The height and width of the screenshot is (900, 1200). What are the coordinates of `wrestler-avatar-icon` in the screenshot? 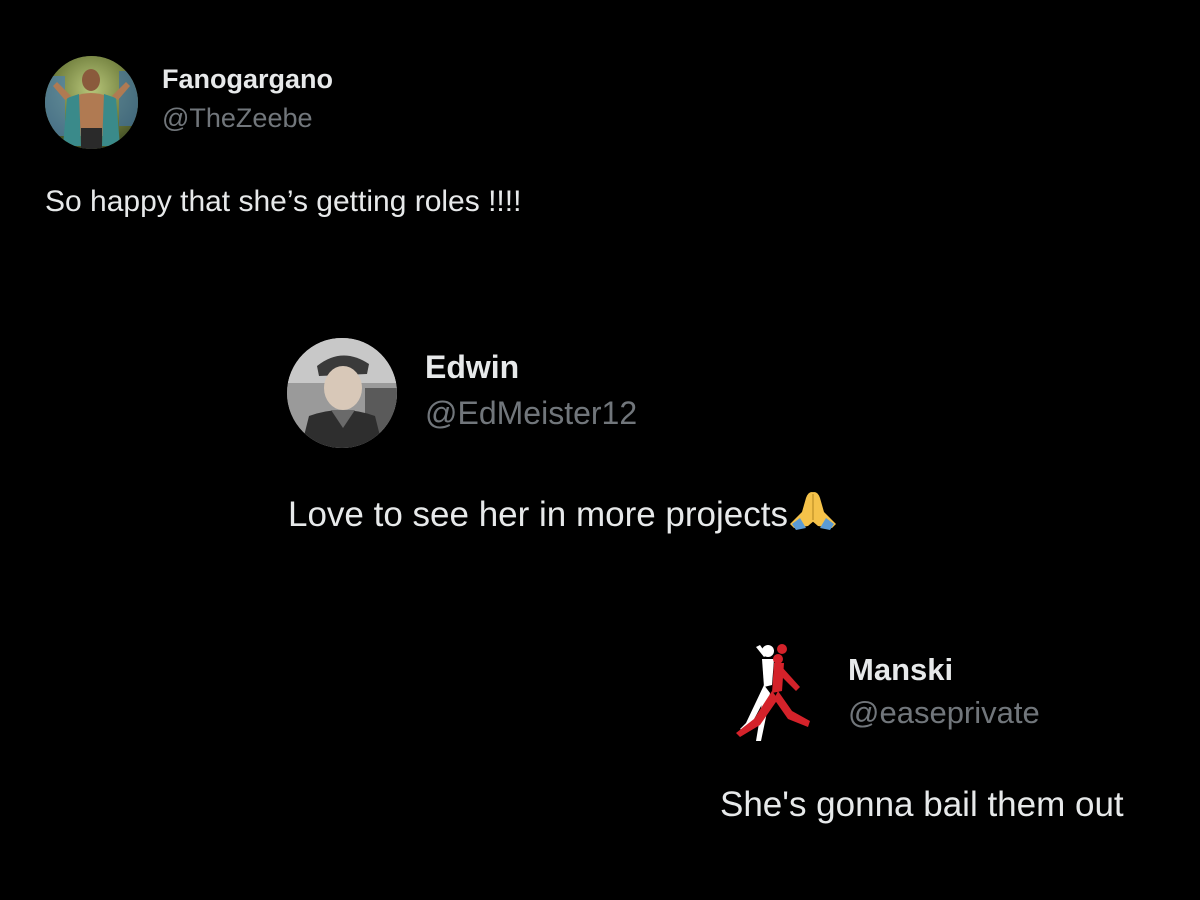 It's located at (91, 102).